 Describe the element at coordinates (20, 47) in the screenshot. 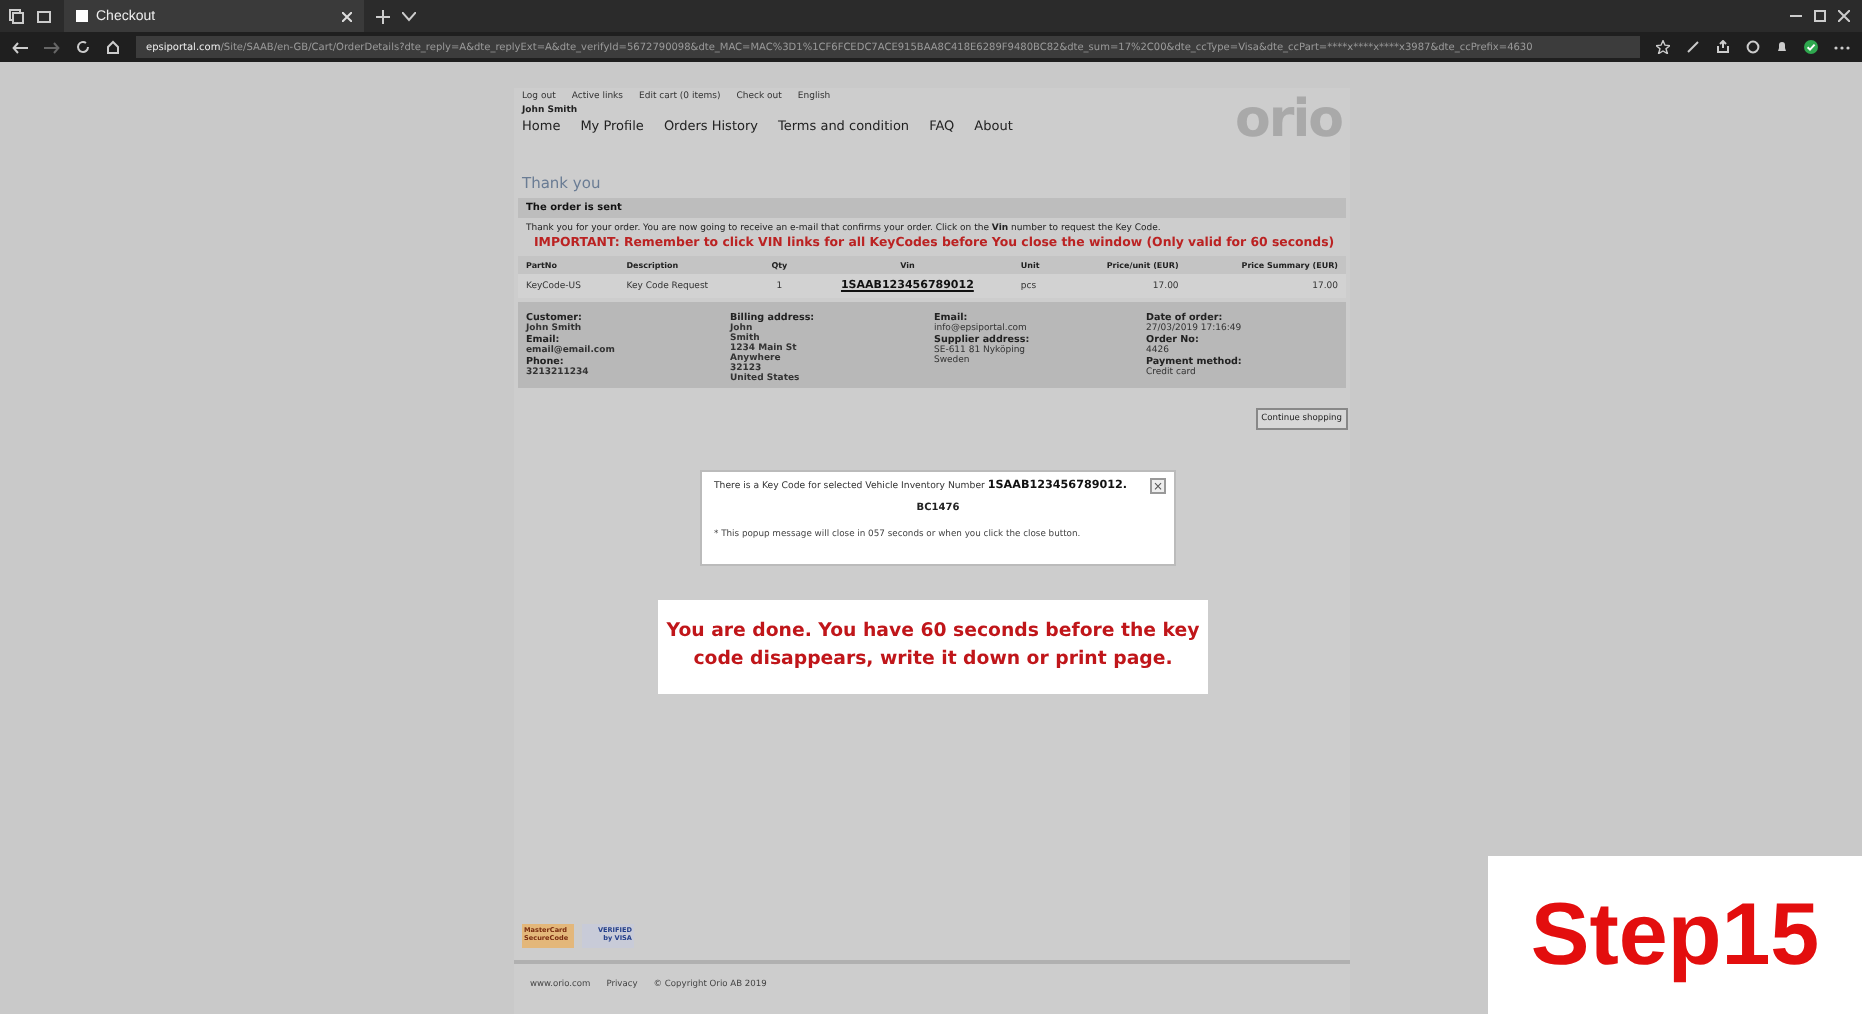

I see `back-arrow-icon` at that location.